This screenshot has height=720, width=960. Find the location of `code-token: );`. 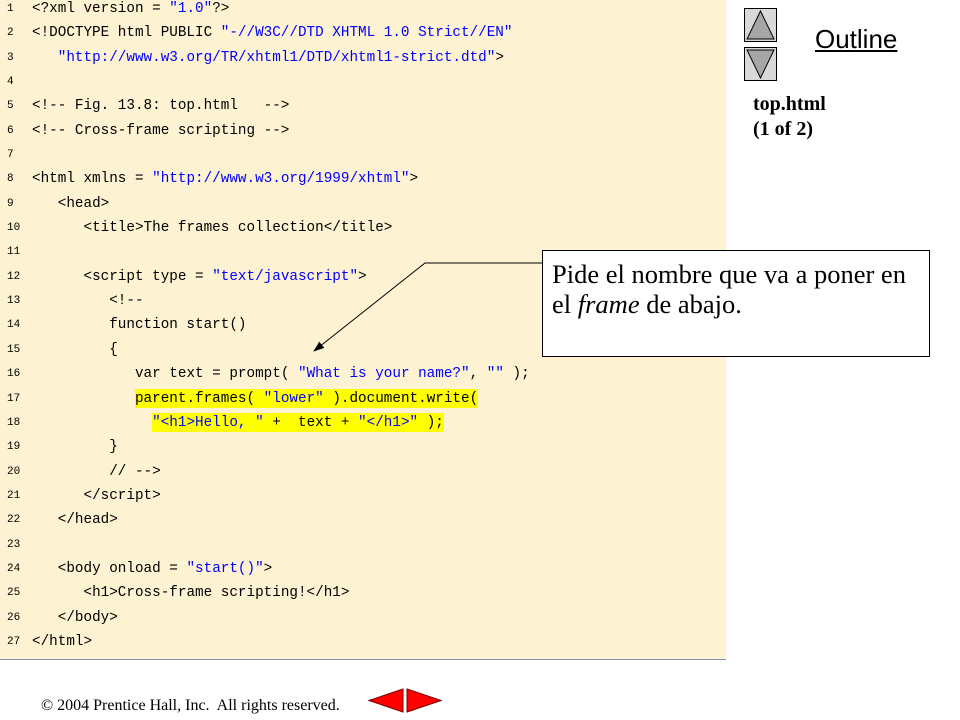

code-token: ); is located at coordinates (431, 422).